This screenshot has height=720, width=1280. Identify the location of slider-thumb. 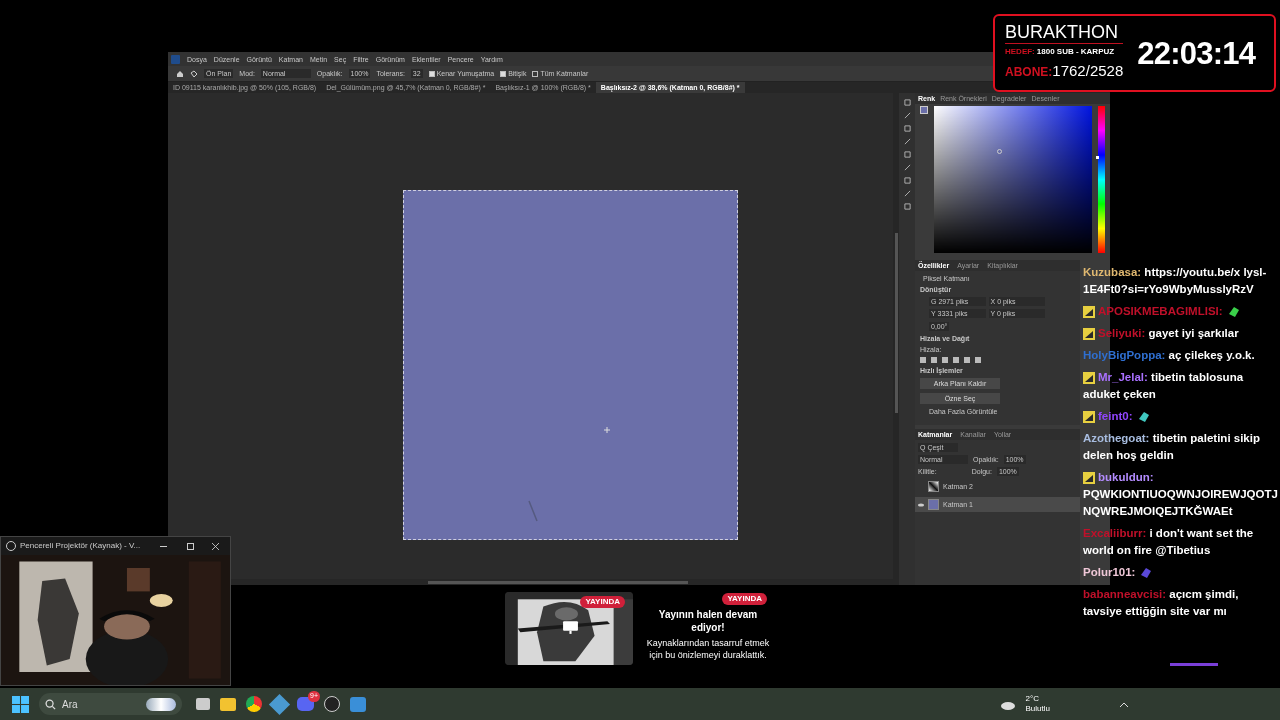
(1098, 158).